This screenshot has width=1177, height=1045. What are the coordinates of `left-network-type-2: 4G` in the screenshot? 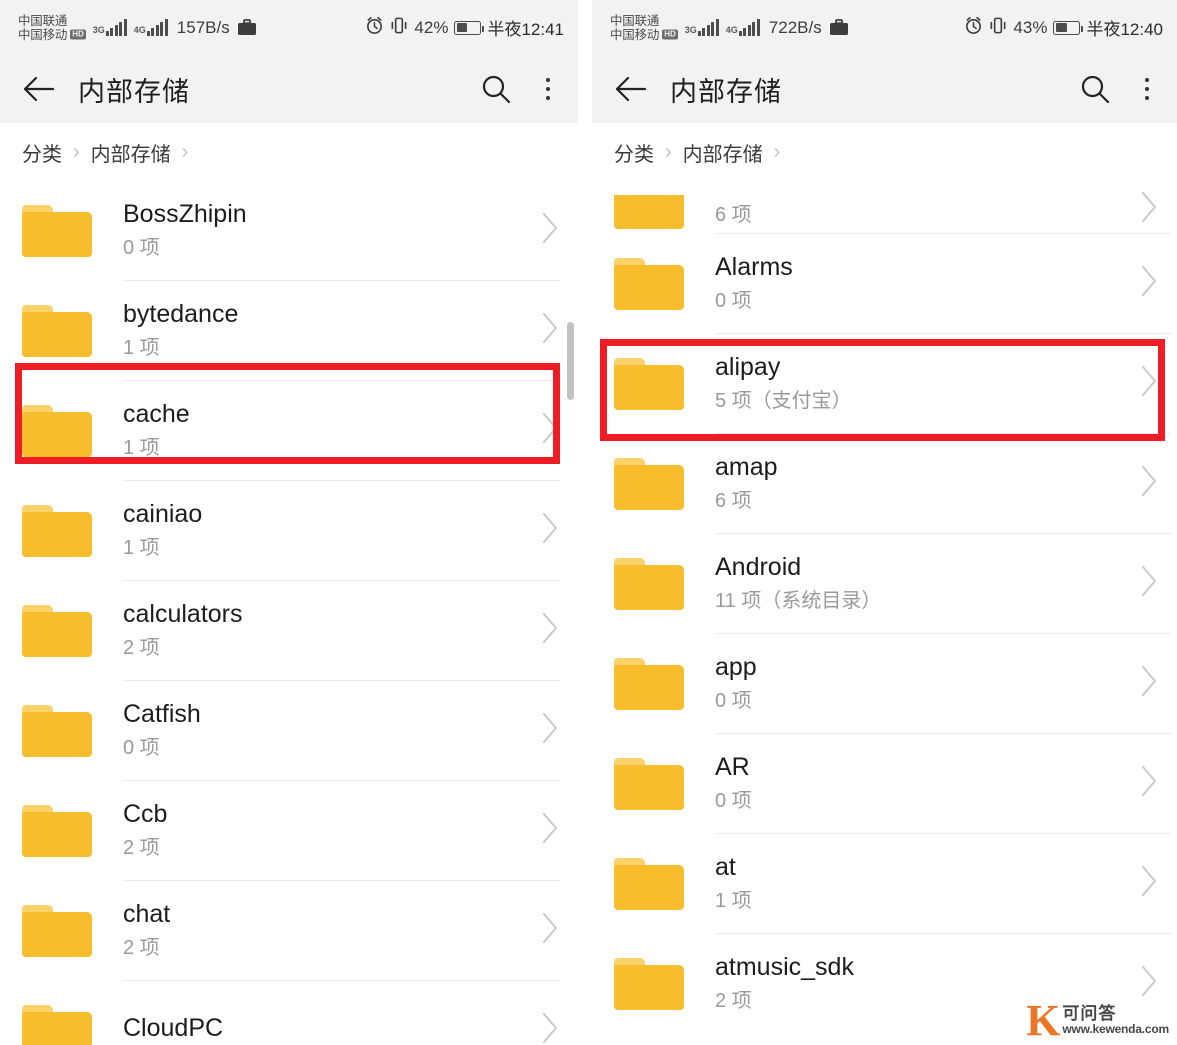 It's located at (139, 29).